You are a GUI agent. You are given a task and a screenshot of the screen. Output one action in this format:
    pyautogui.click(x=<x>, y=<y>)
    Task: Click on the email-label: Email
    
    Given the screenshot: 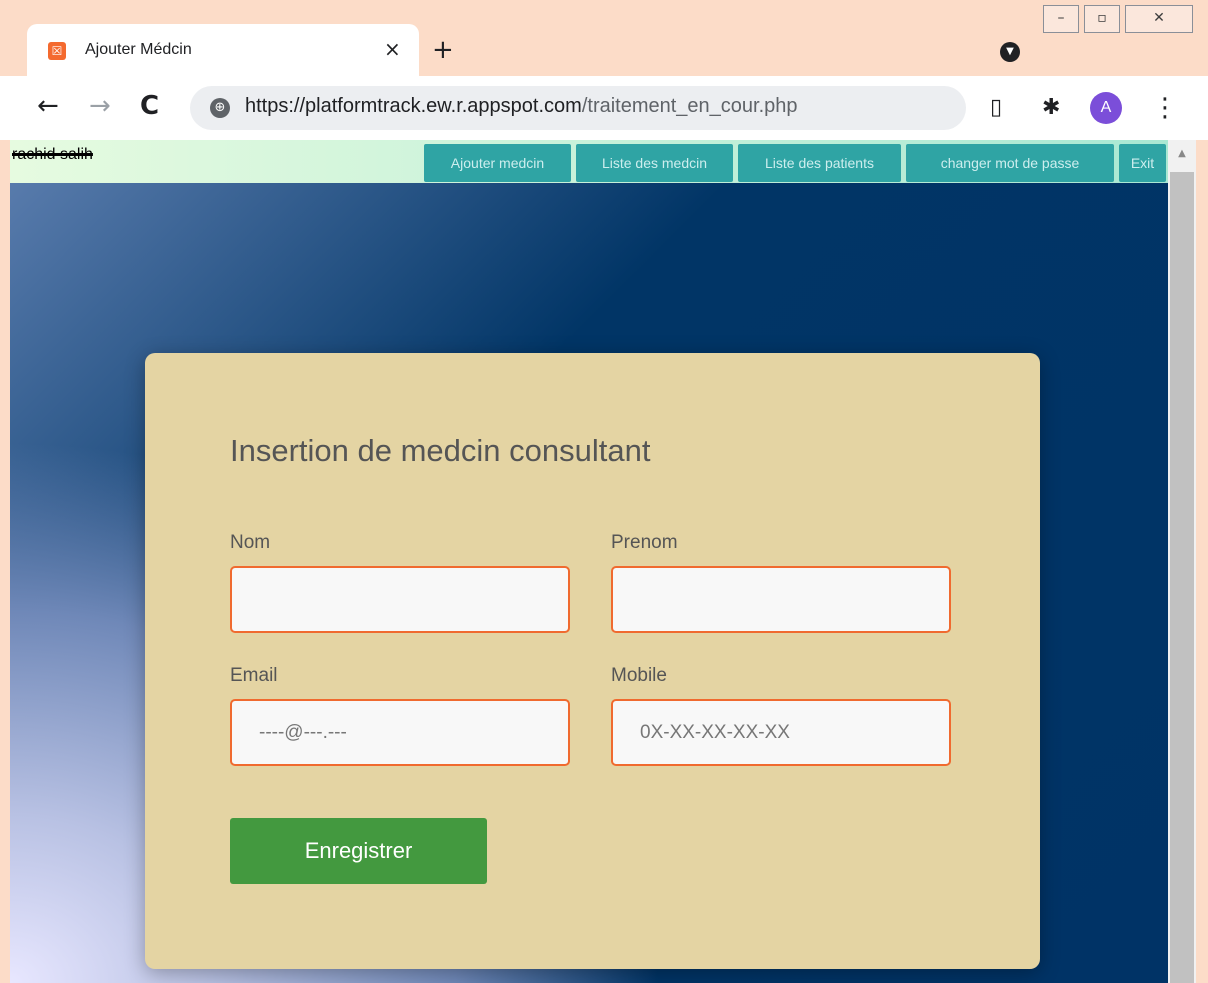 What is the action you would take?
    pyautogui.click(x=254, y=675)
    